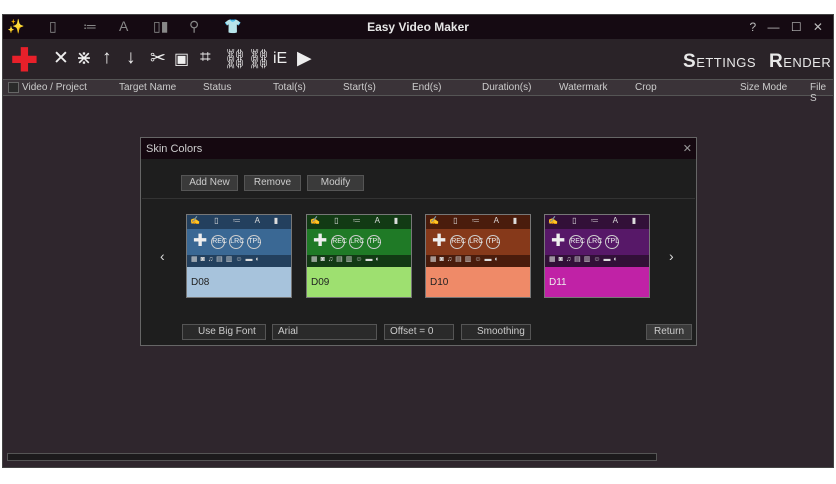 This screenshot has height=484, width=836. I want to click on divider, so click(418, 198).